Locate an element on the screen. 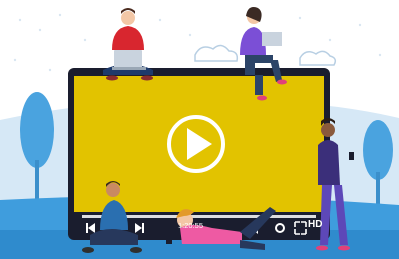 The width and height of the screenshot is (399, 259). hd-quality-label: HD is located at coordinates (315, 224).